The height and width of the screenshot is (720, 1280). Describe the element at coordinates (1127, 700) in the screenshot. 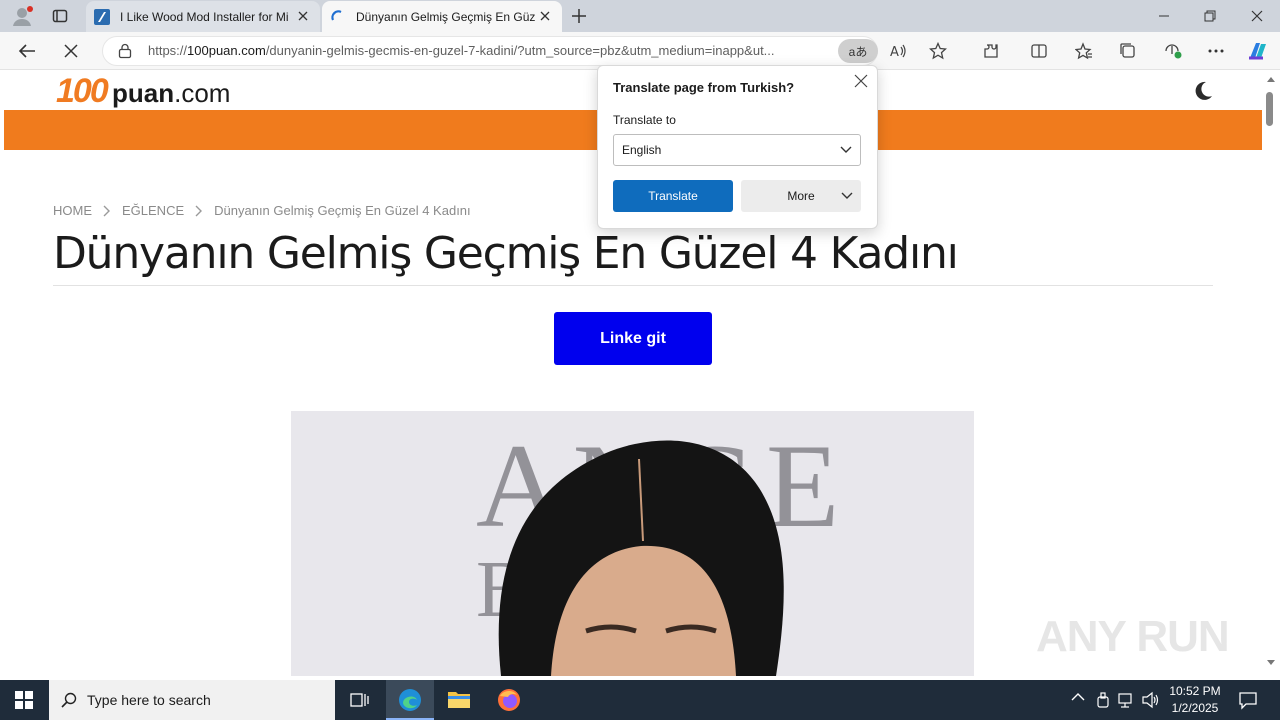

I see `network-icon` at that location.